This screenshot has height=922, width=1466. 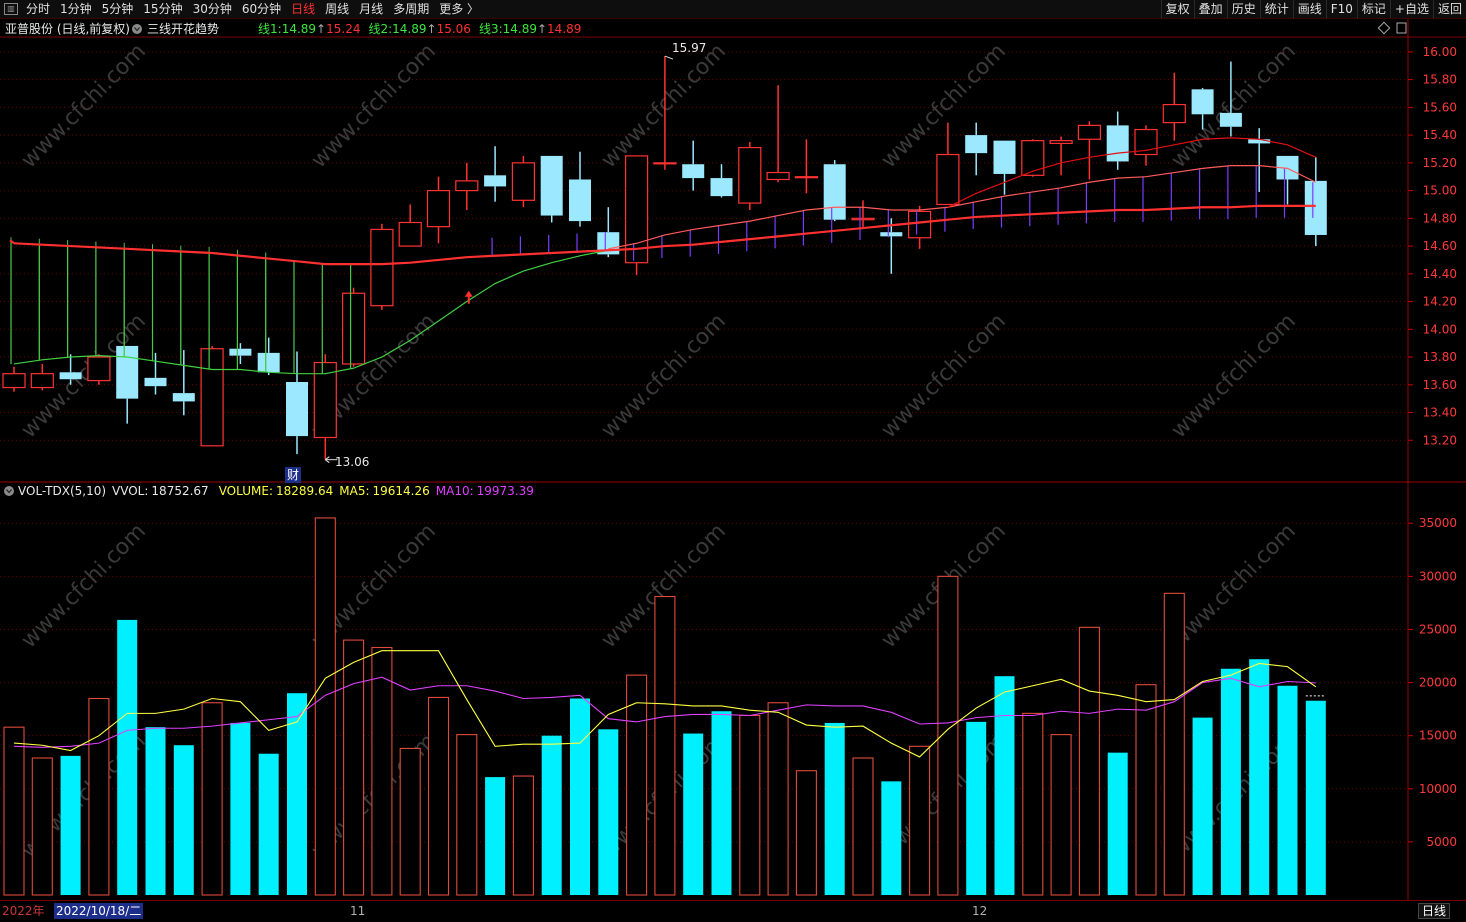 What do you see at coordinates (380, 29) in the screenshot?
I see `line2-label: 线2:` at bounding box center [380, 29].